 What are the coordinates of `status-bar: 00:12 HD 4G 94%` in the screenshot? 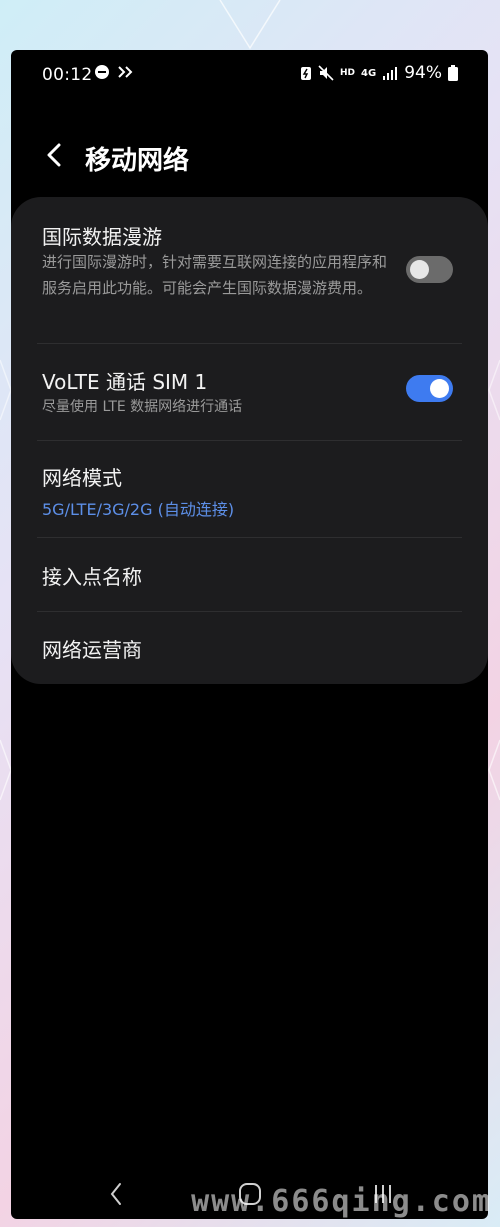 It's located at (249, 75).